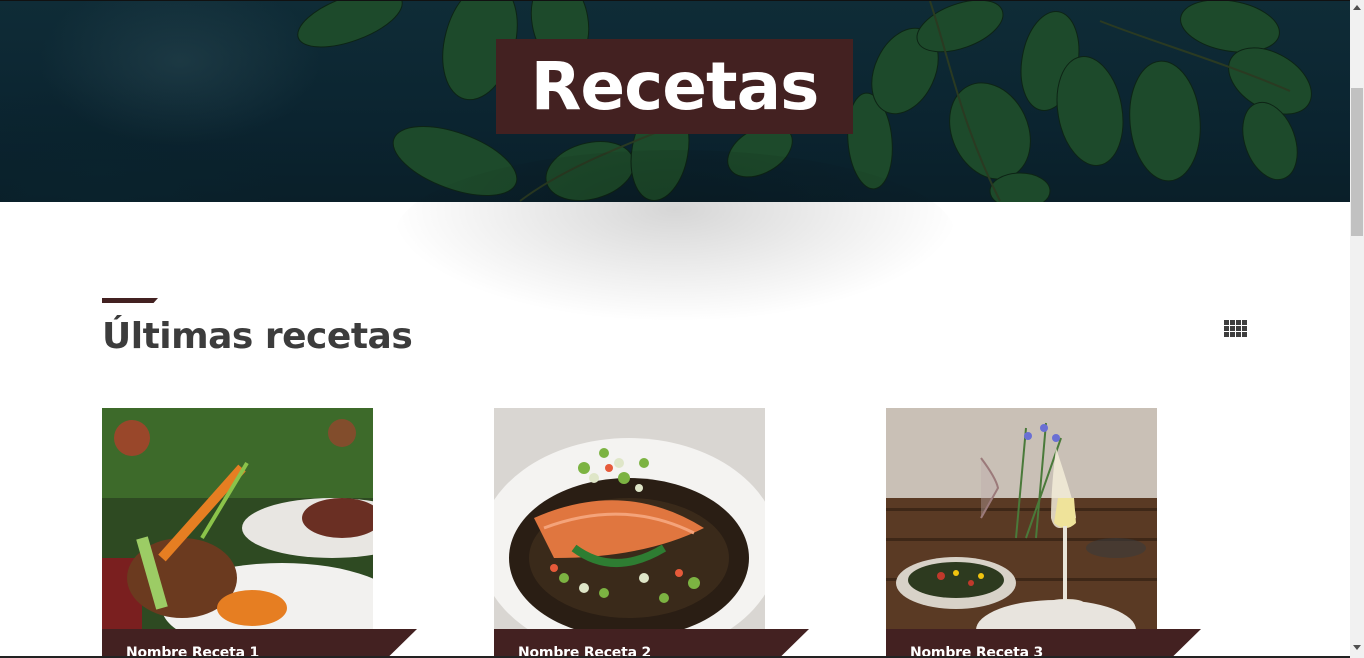 This screenshot has width=1364, height=658. I want to click on scrollbar-thumb, so click(1357, 162).